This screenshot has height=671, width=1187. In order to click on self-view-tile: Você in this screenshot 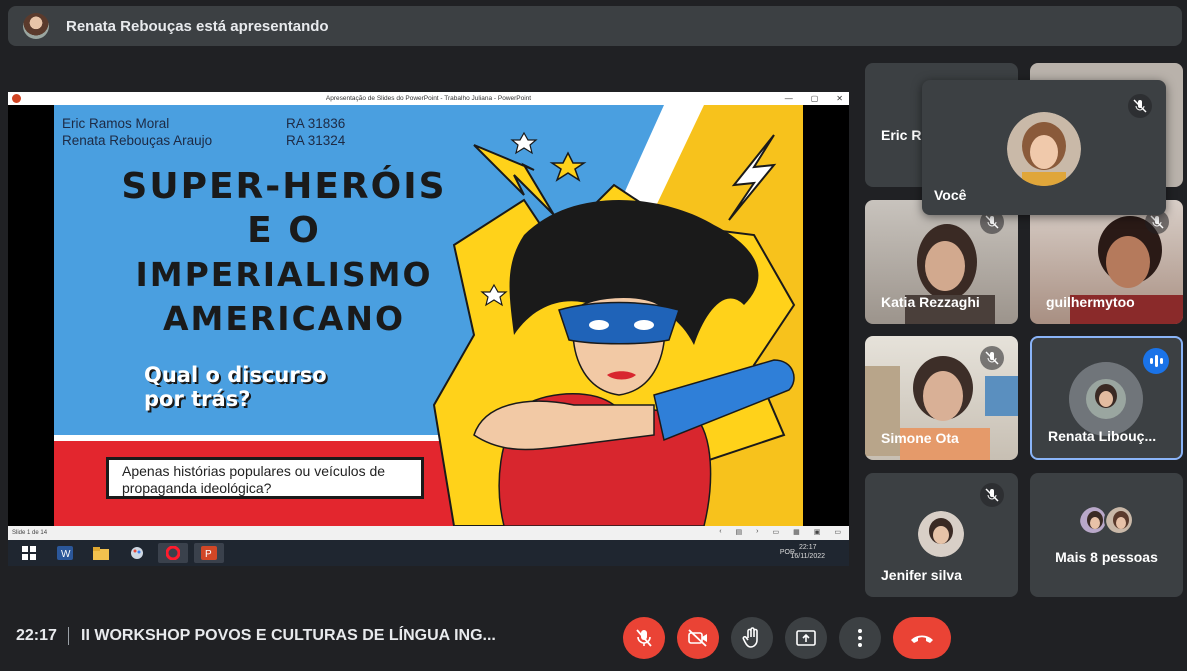, I will do `click(1044, 147)`.